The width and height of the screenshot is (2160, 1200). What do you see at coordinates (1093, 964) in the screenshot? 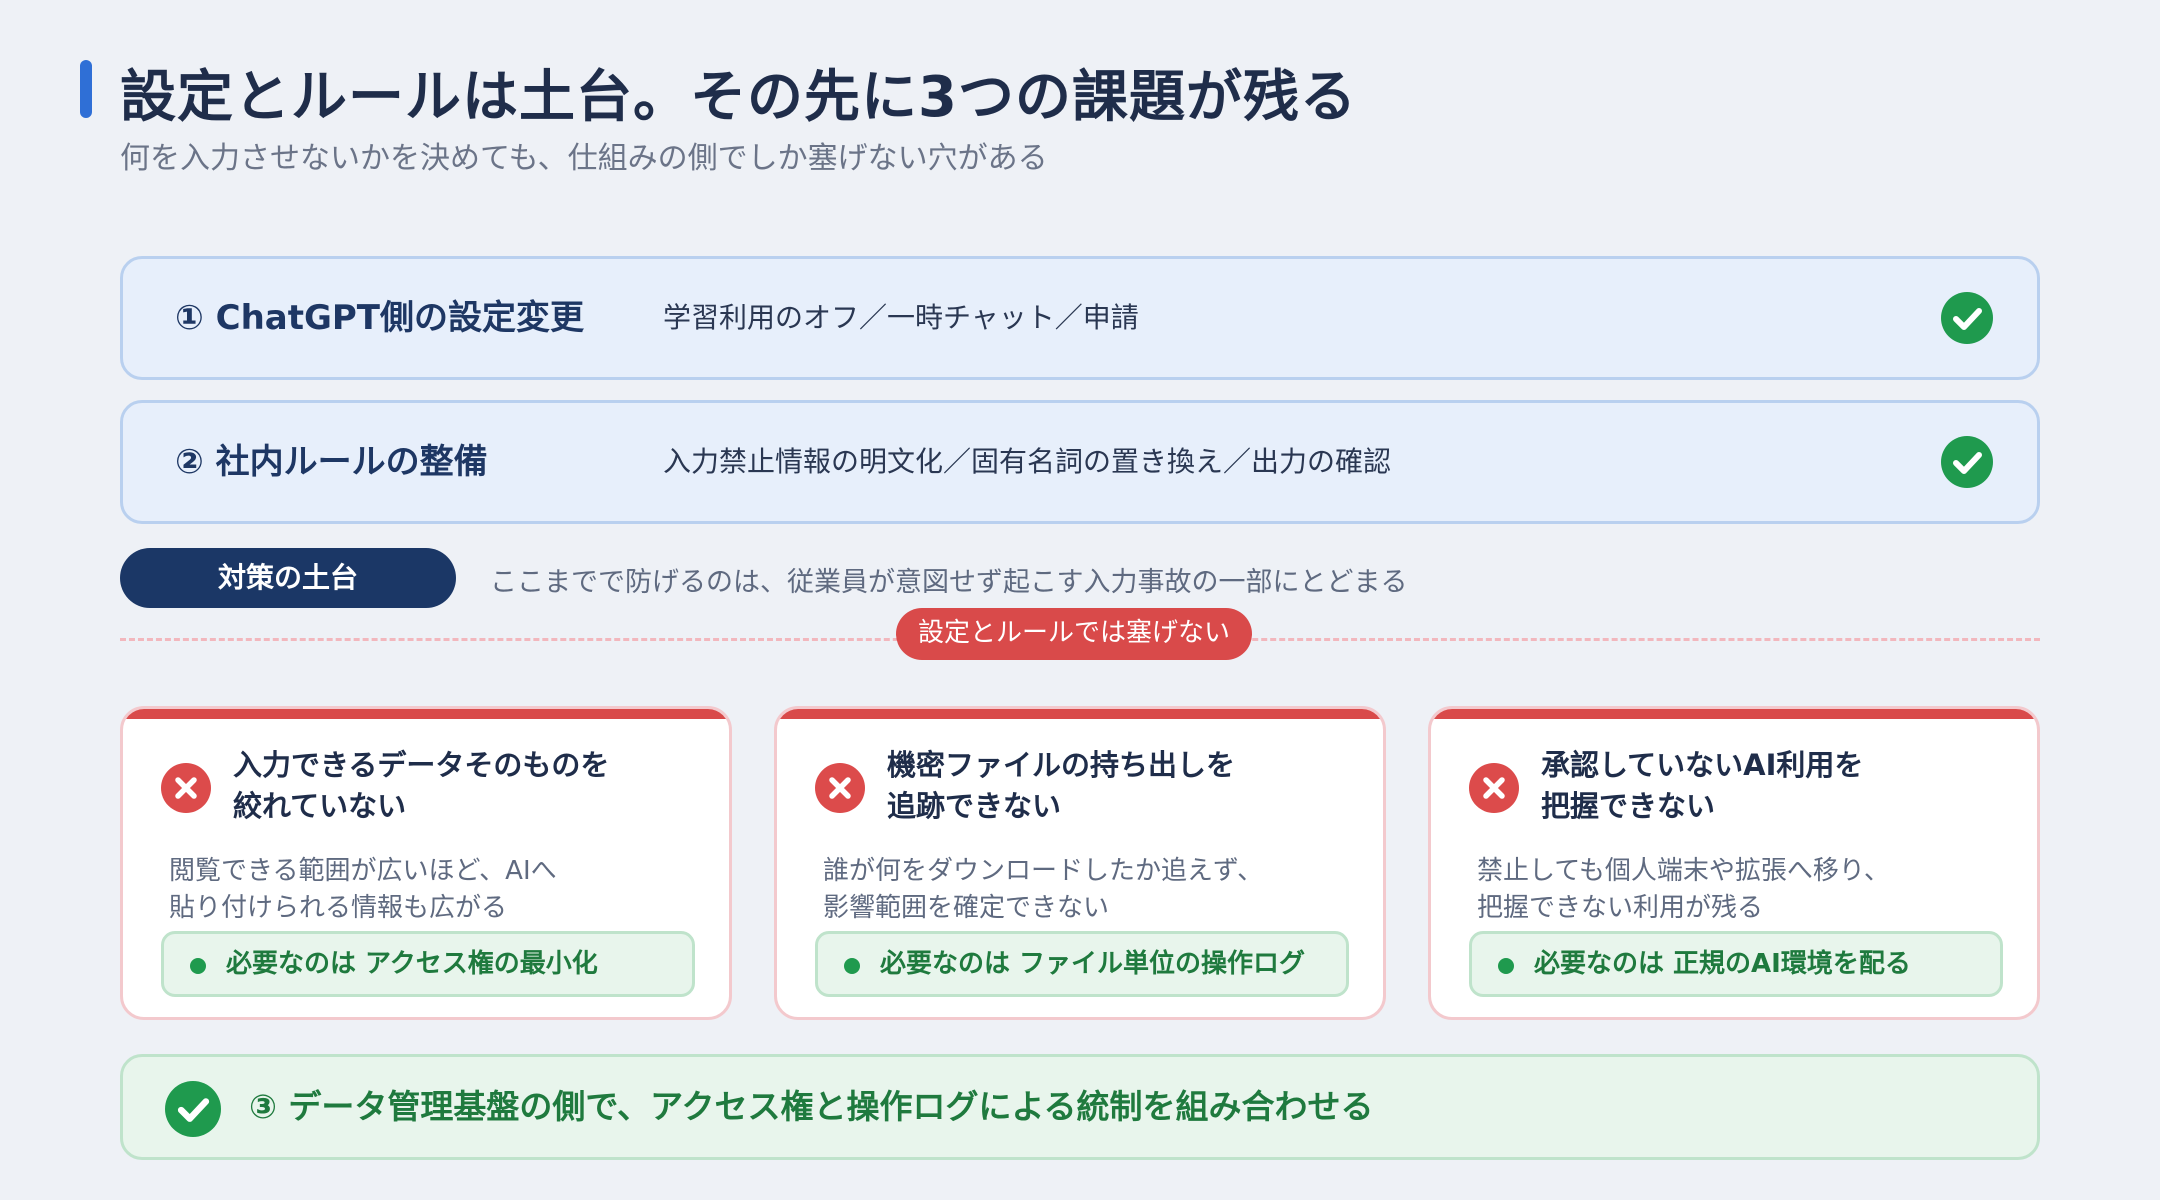
I see `requirement-text: 必要なのは ファイル単位の操作ログ` at bounding box center [1093, 964].